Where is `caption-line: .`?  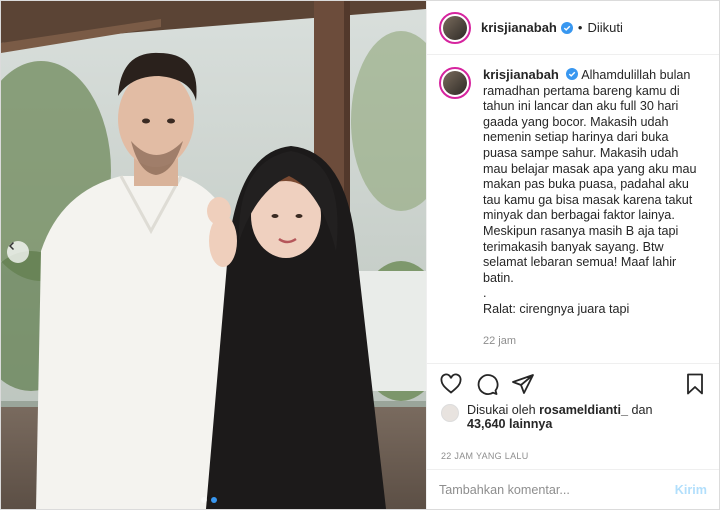 caption-line: . is located at coordinates (485, 293).